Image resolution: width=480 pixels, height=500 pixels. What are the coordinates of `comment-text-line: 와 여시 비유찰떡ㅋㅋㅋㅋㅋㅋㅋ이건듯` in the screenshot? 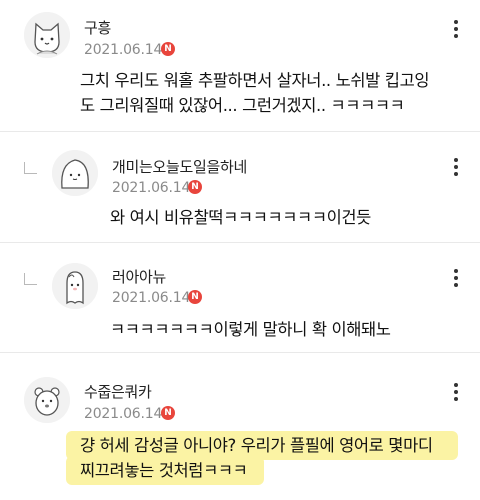 It's located at (240, 217).